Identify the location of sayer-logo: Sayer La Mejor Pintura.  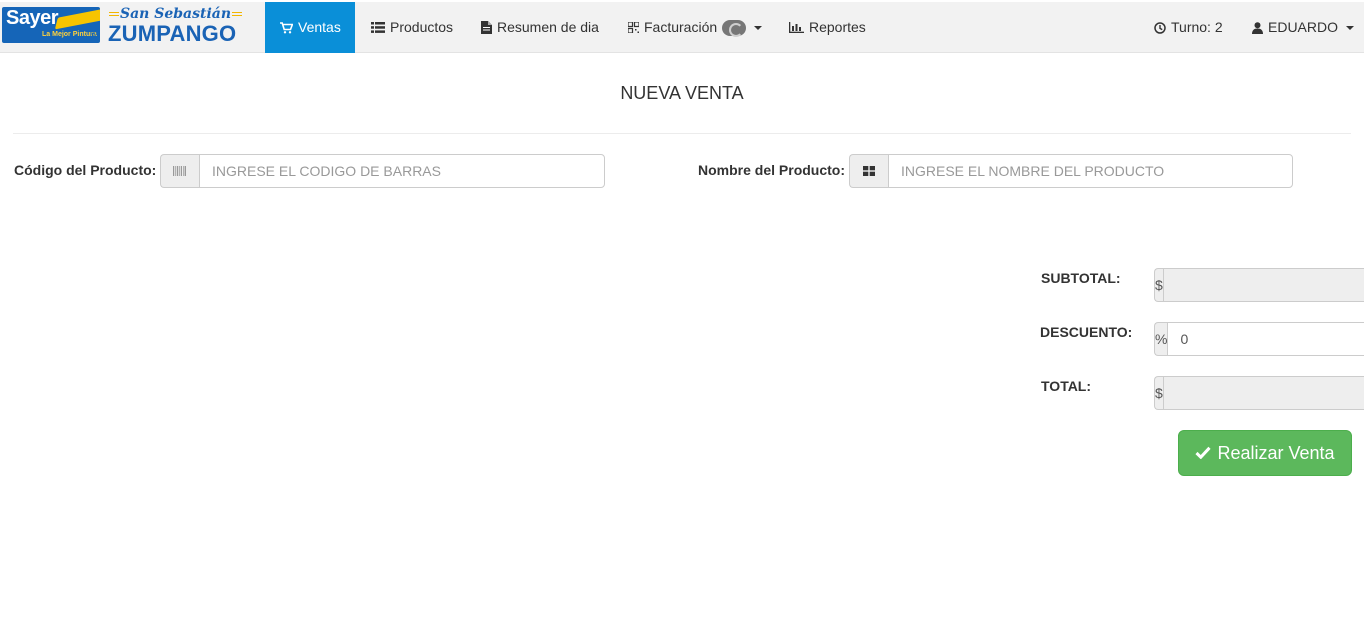
(51, 25).